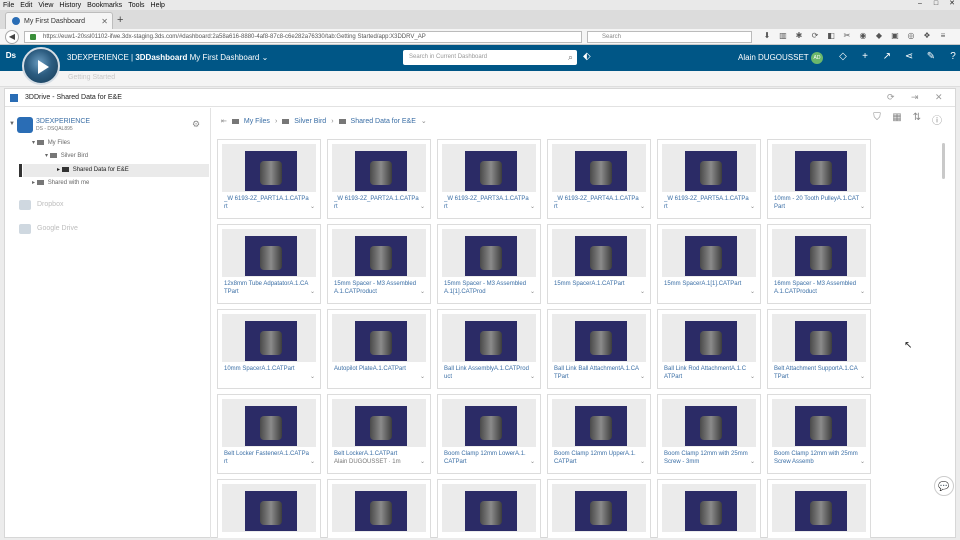  What do you see at coordinates (8, 5) in the screenshot?
I see `menu-file: File` at bounding box center [8, 5].